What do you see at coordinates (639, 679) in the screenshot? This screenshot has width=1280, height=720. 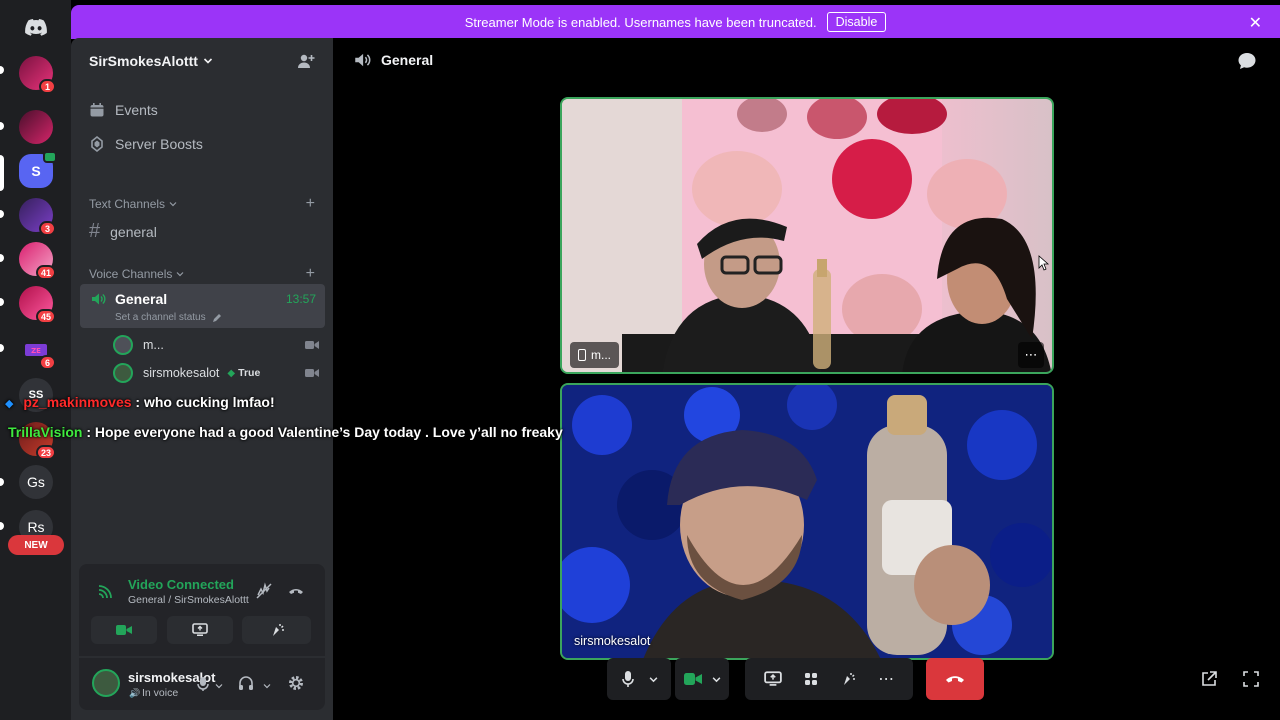 I see `microphone-button` at bounding box center [639, 679].